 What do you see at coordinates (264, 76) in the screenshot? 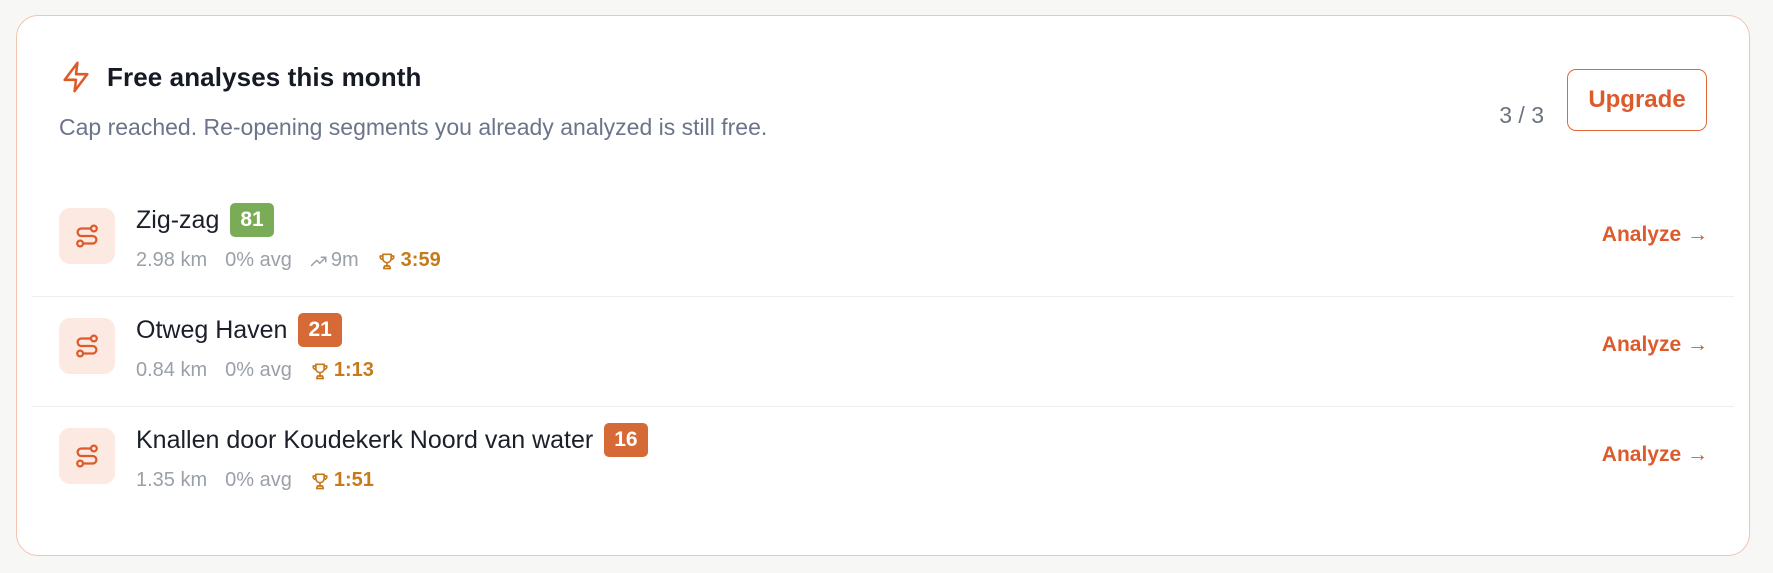
I see `card-title: Free analyses this month` at bounding box center [264, 76].